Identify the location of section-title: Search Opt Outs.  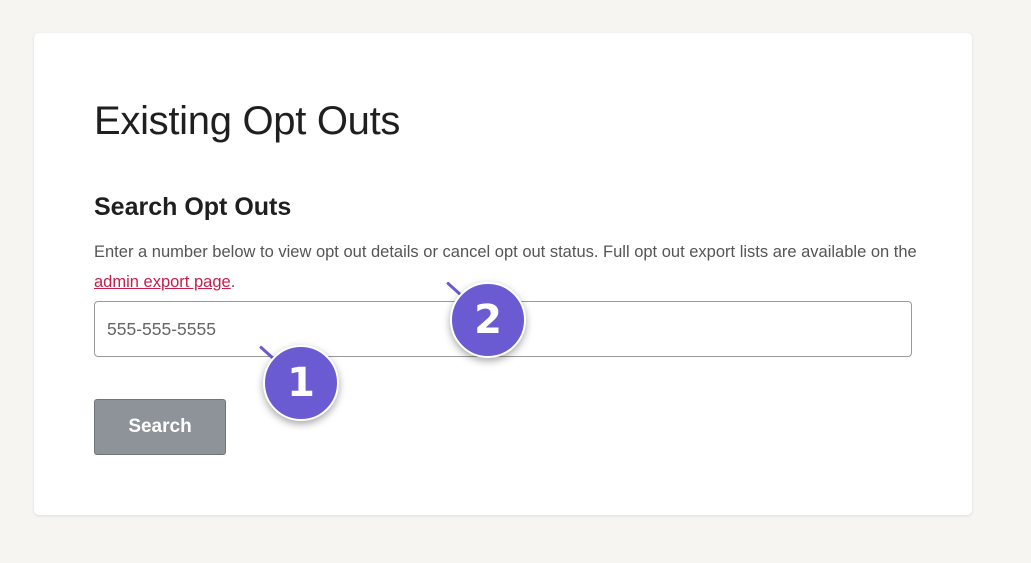
(193, 207).